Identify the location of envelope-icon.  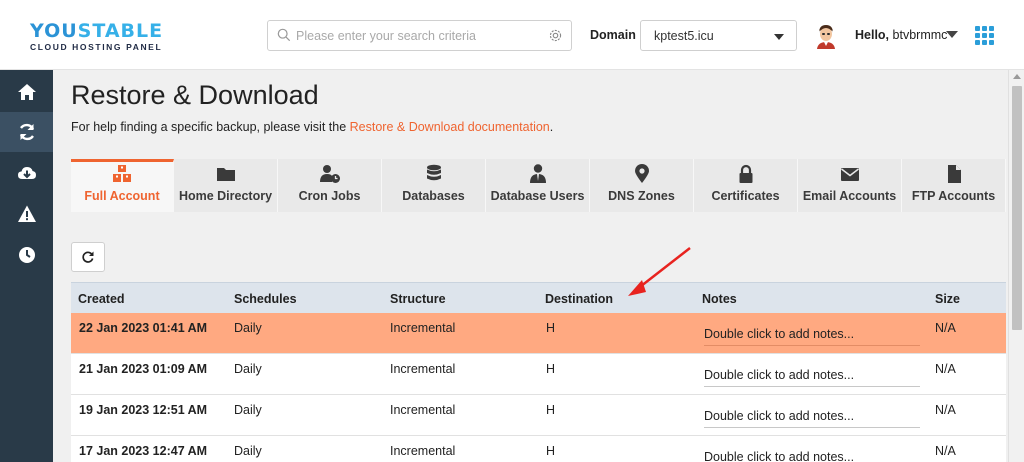
(849, 174).